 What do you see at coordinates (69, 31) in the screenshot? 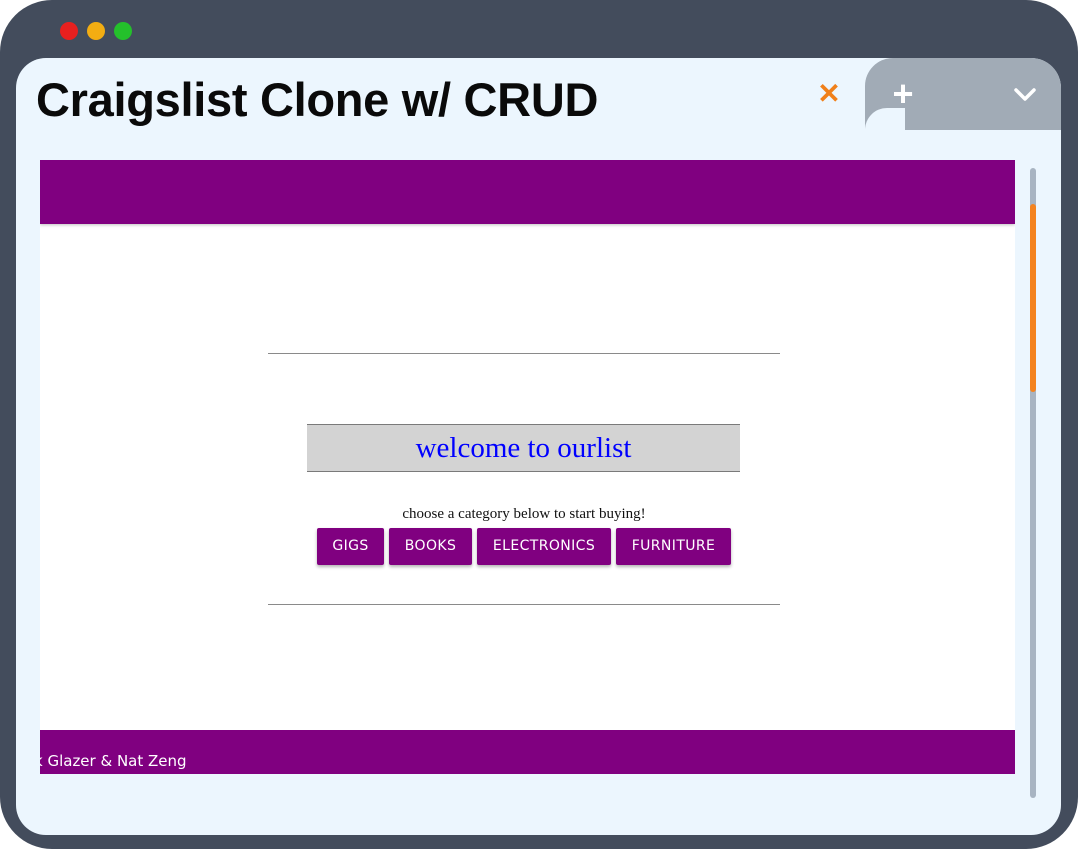
I see `window-close-dot` at bounding box center [69, 31].